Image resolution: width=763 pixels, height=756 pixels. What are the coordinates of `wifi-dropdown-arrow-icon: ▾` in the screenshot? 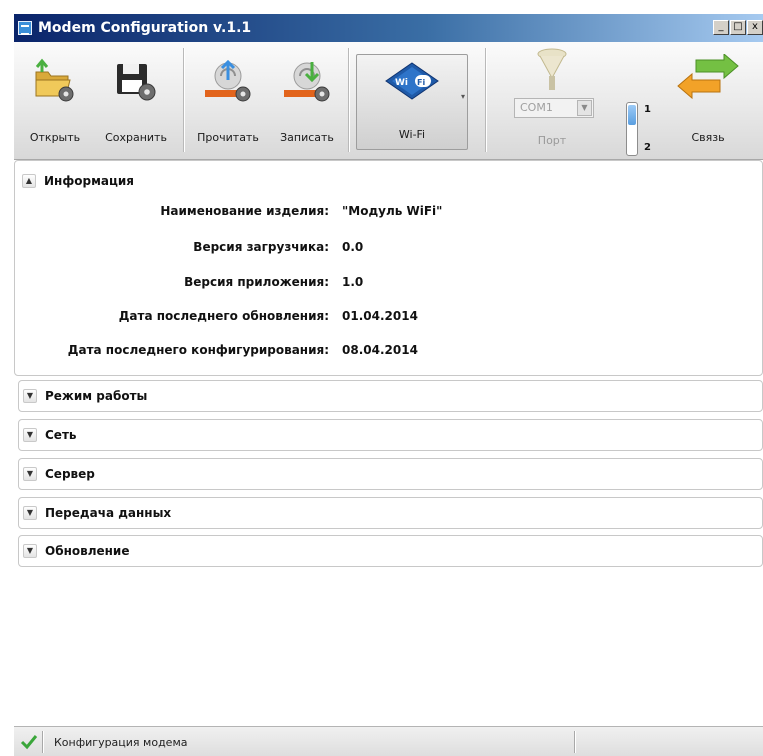 It's located at (463, 96).